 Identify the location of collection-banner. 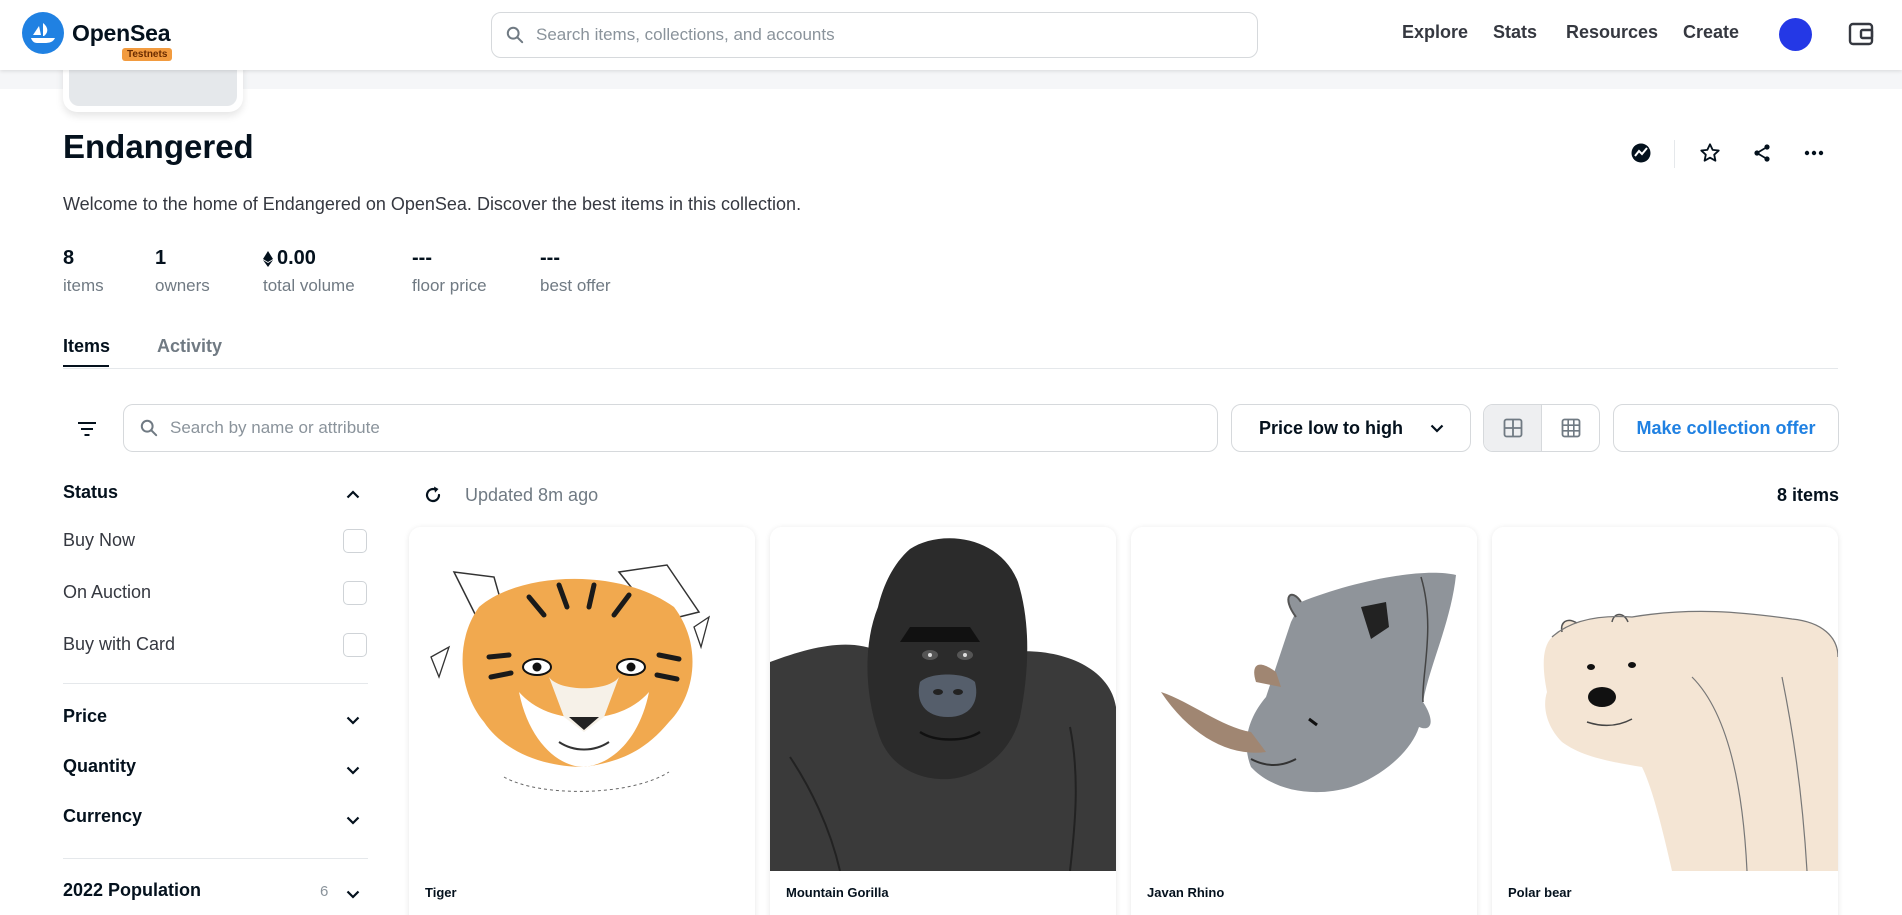
(951, 79).